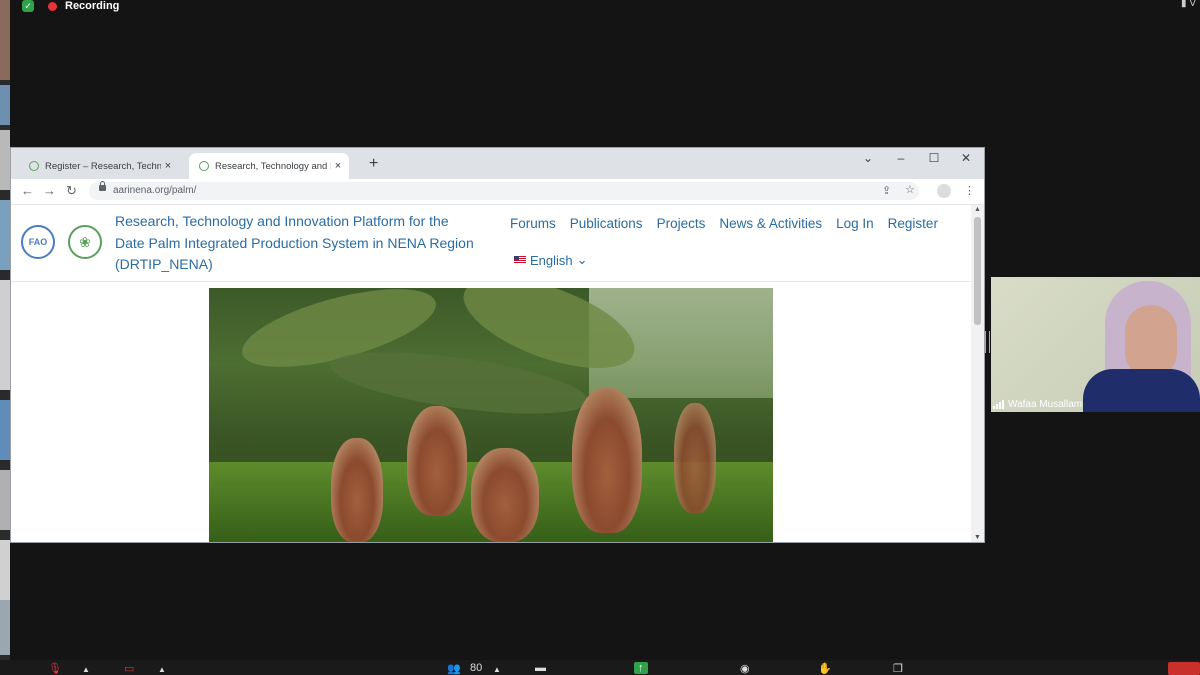 The image size is (1200, 675). I want to click on language-label: English, so click(551, 260).